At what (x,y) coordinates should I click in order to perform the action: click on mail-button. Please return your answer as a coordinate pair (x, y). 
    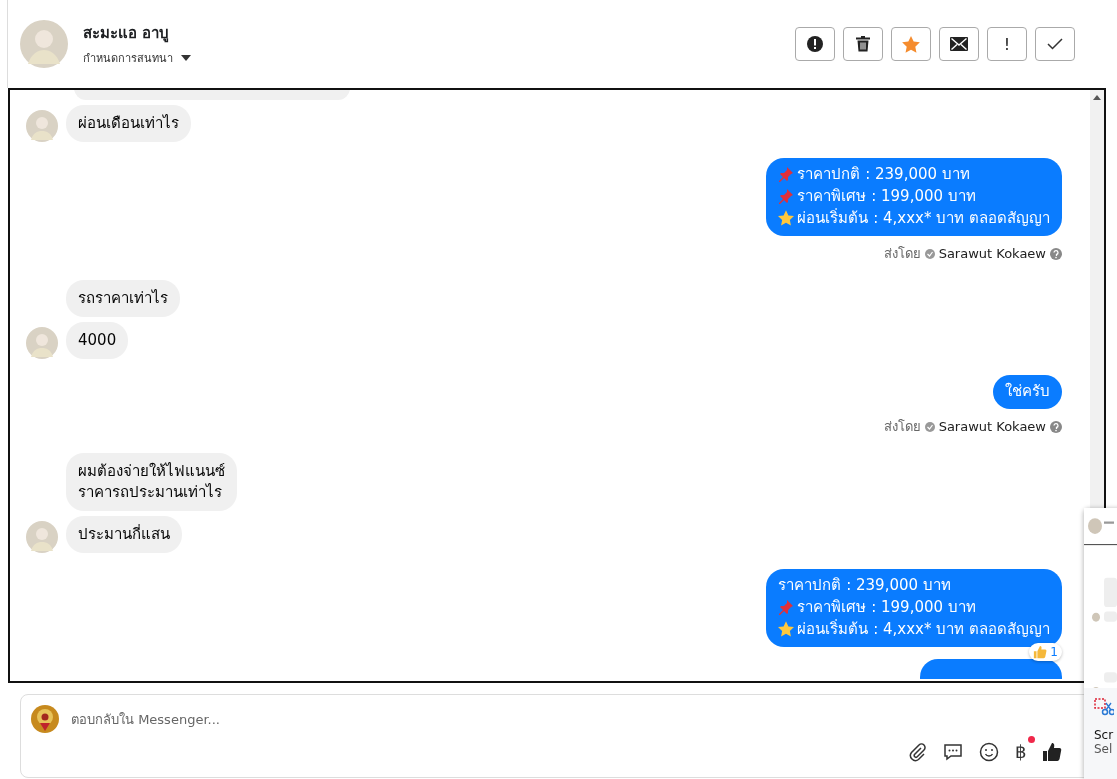
    Looking at the image, I should click on (959, 44).